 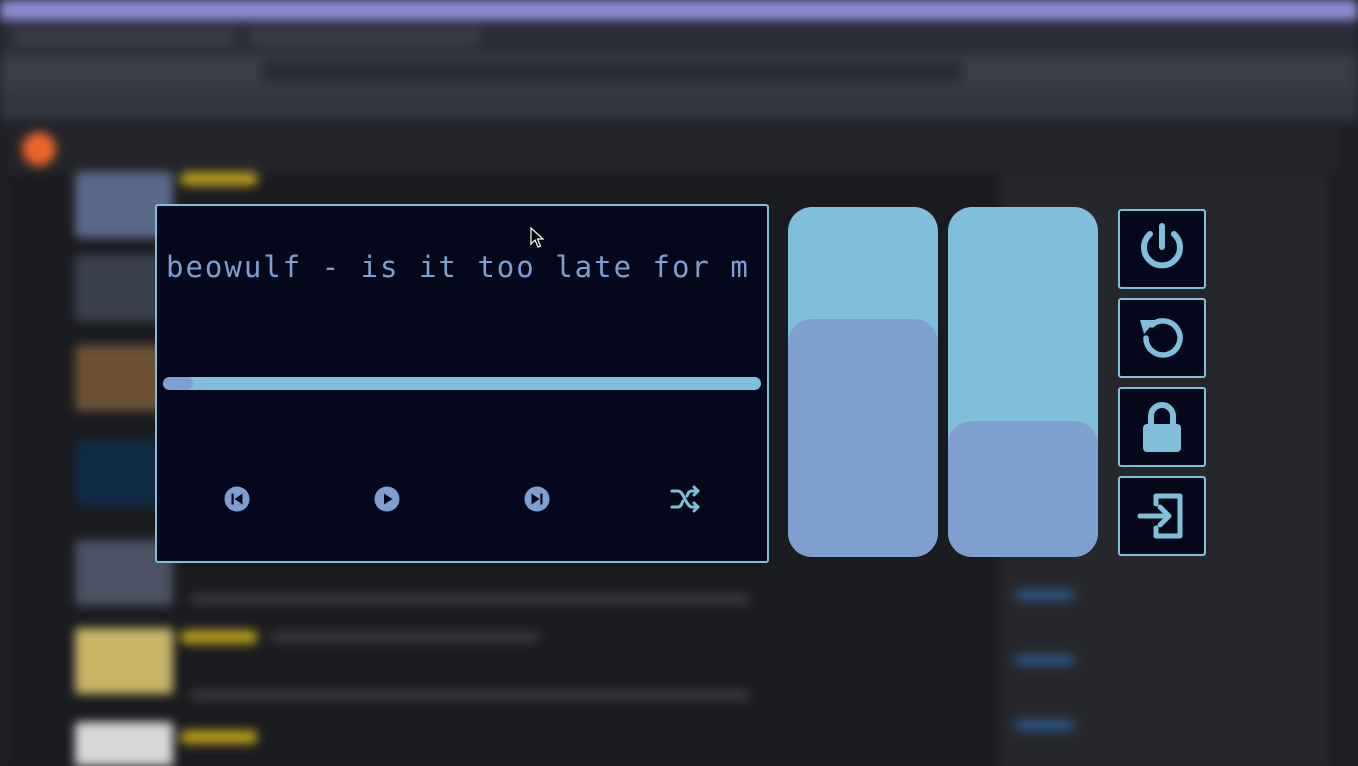 I want to click on track-progress-bar, so click(x=462, y=383).